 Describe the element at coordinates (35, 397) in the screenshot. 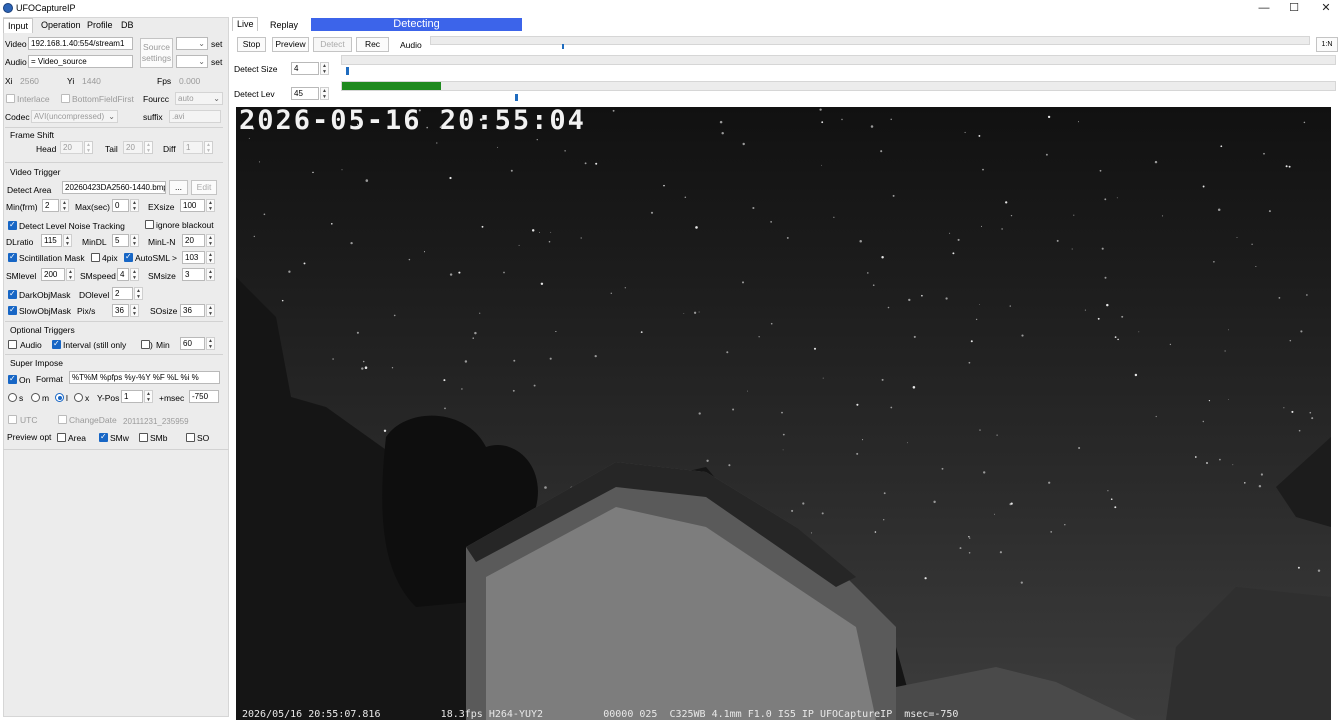

I see `unit-m-radio` at that location.